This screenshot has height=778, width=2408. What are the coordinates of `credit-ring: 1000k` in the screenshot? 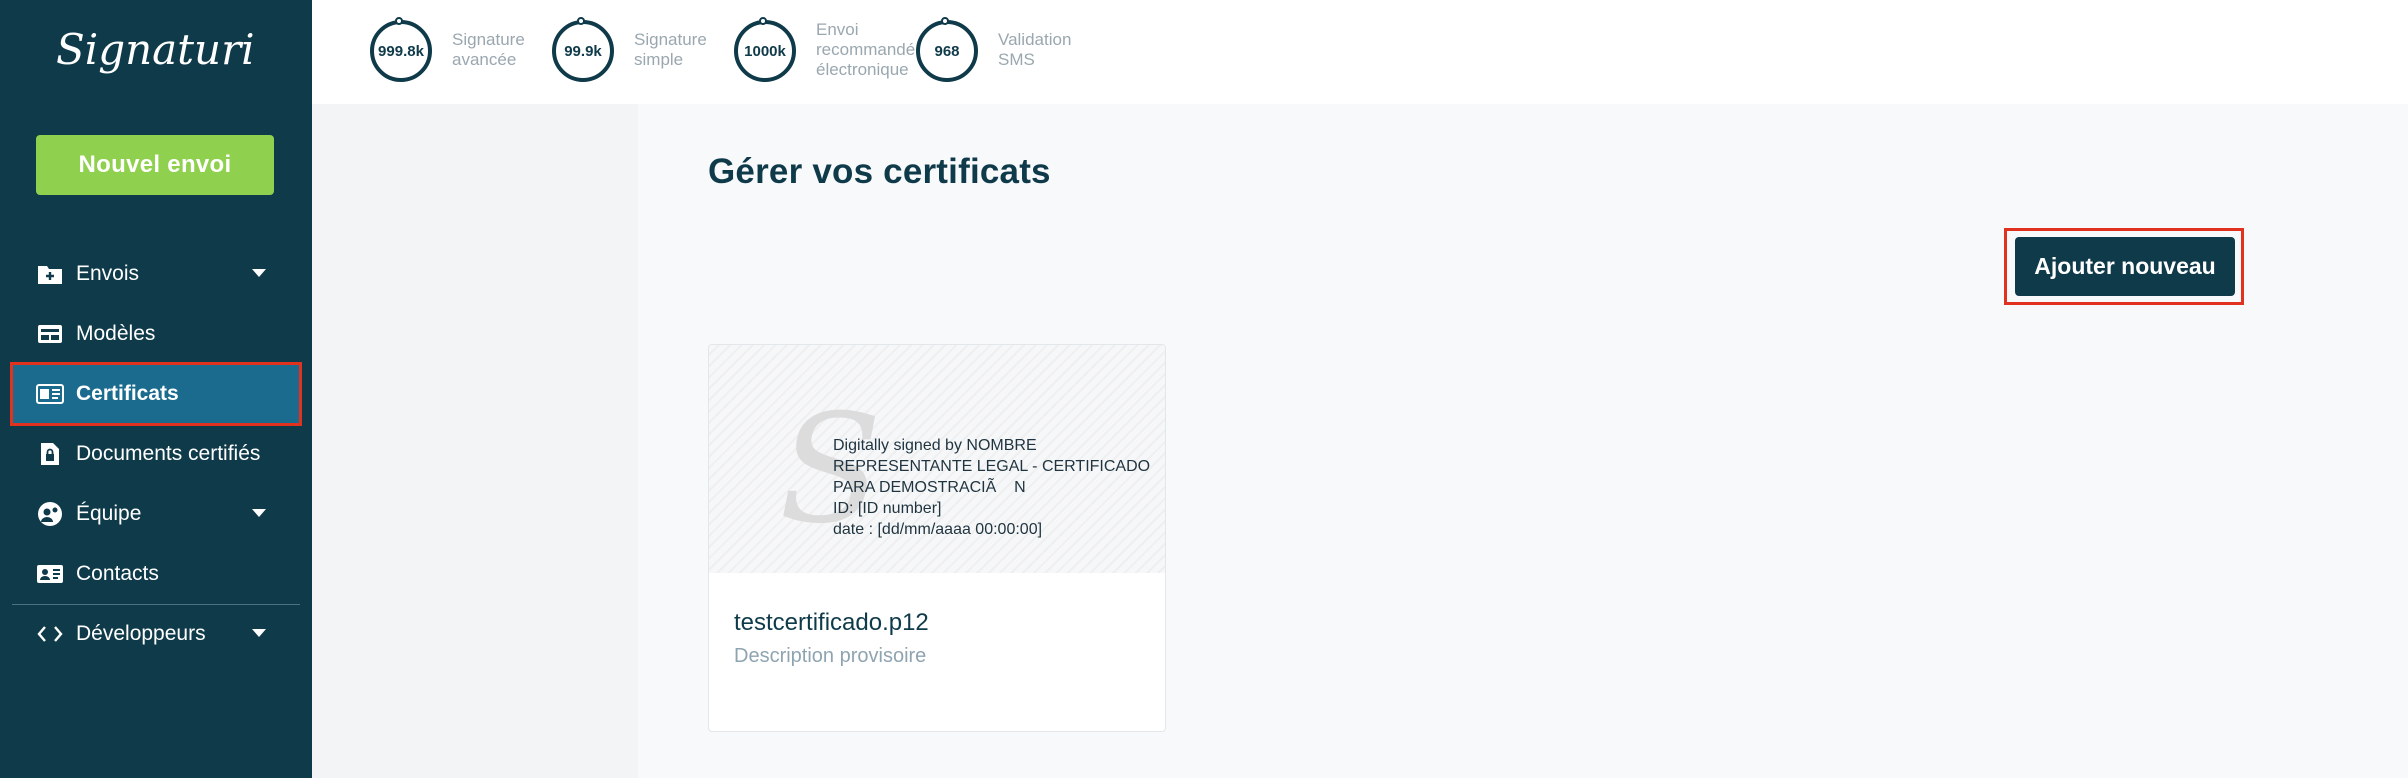 It's located at (765, 51).